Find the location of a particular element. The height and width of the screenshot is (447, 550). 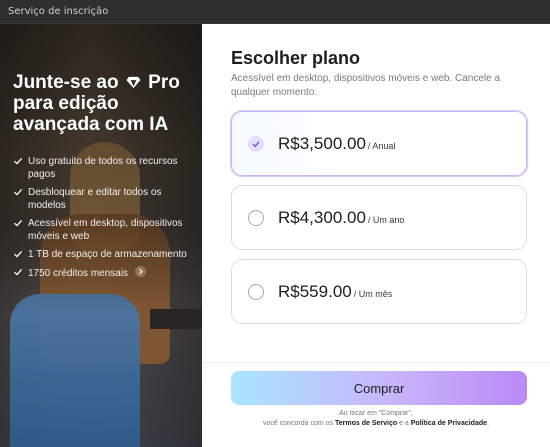

feature-text: Uso gratuito de todos os recursos pagos is located at coordinates (103, 168).